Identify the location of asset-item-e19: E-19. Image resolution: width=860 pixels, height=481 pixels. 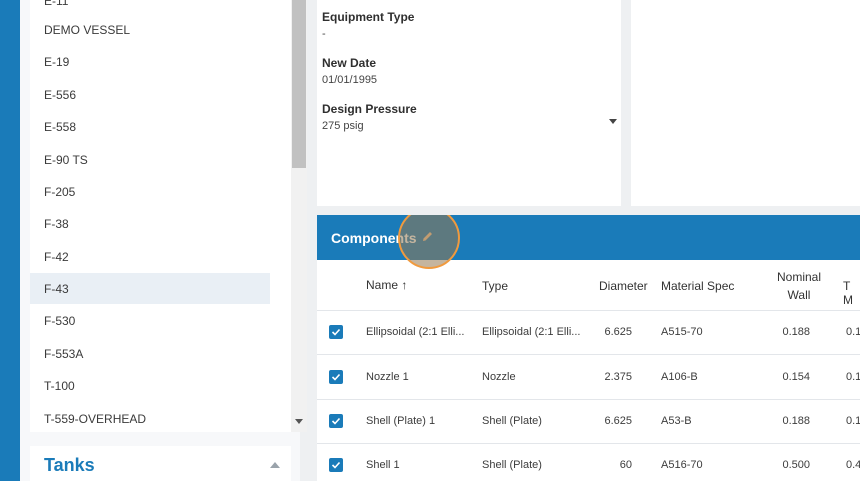
(150, 61).